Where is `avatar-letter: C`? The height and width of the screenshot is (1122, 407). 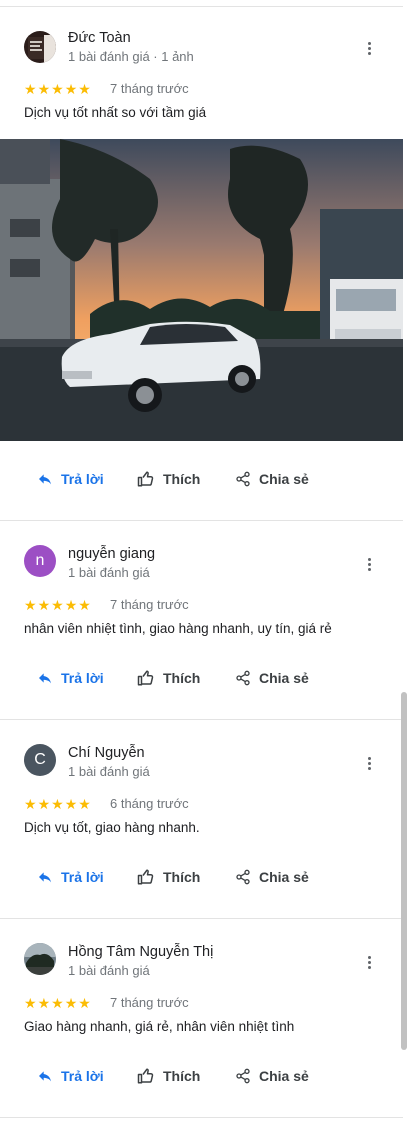
avatar-letter: C is located at coordinates (40, 759).